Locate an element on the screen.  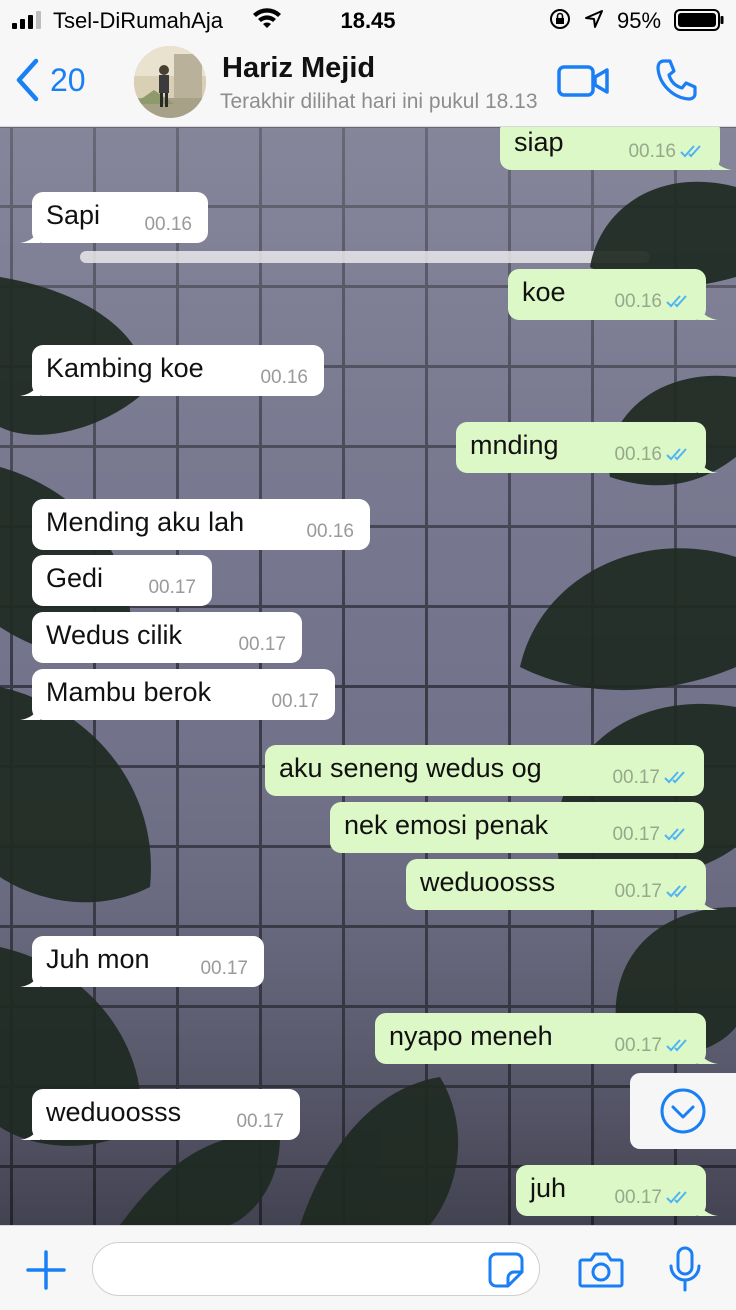
message-text: Gedi is located at coordinates (75, 578).